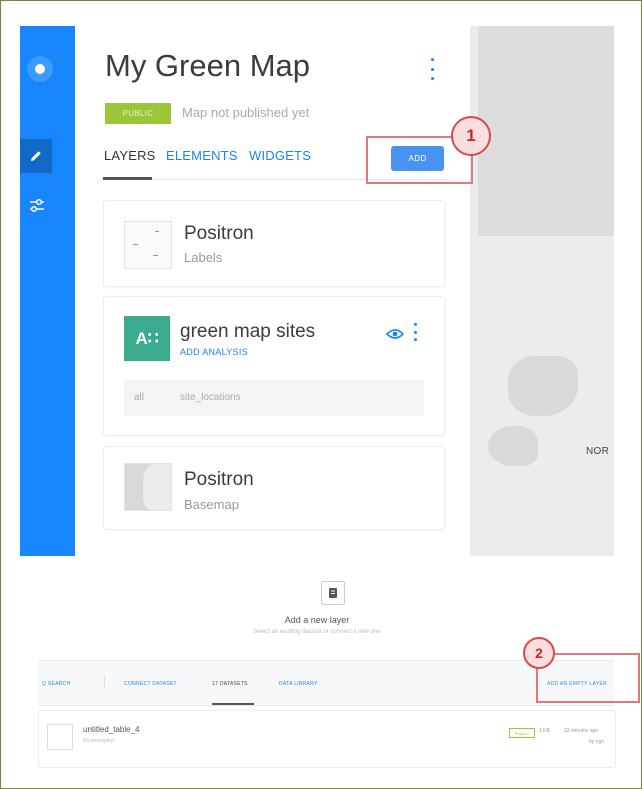  I want to click on tab-data-library: DATA LIBRARY, so click(298, 684).